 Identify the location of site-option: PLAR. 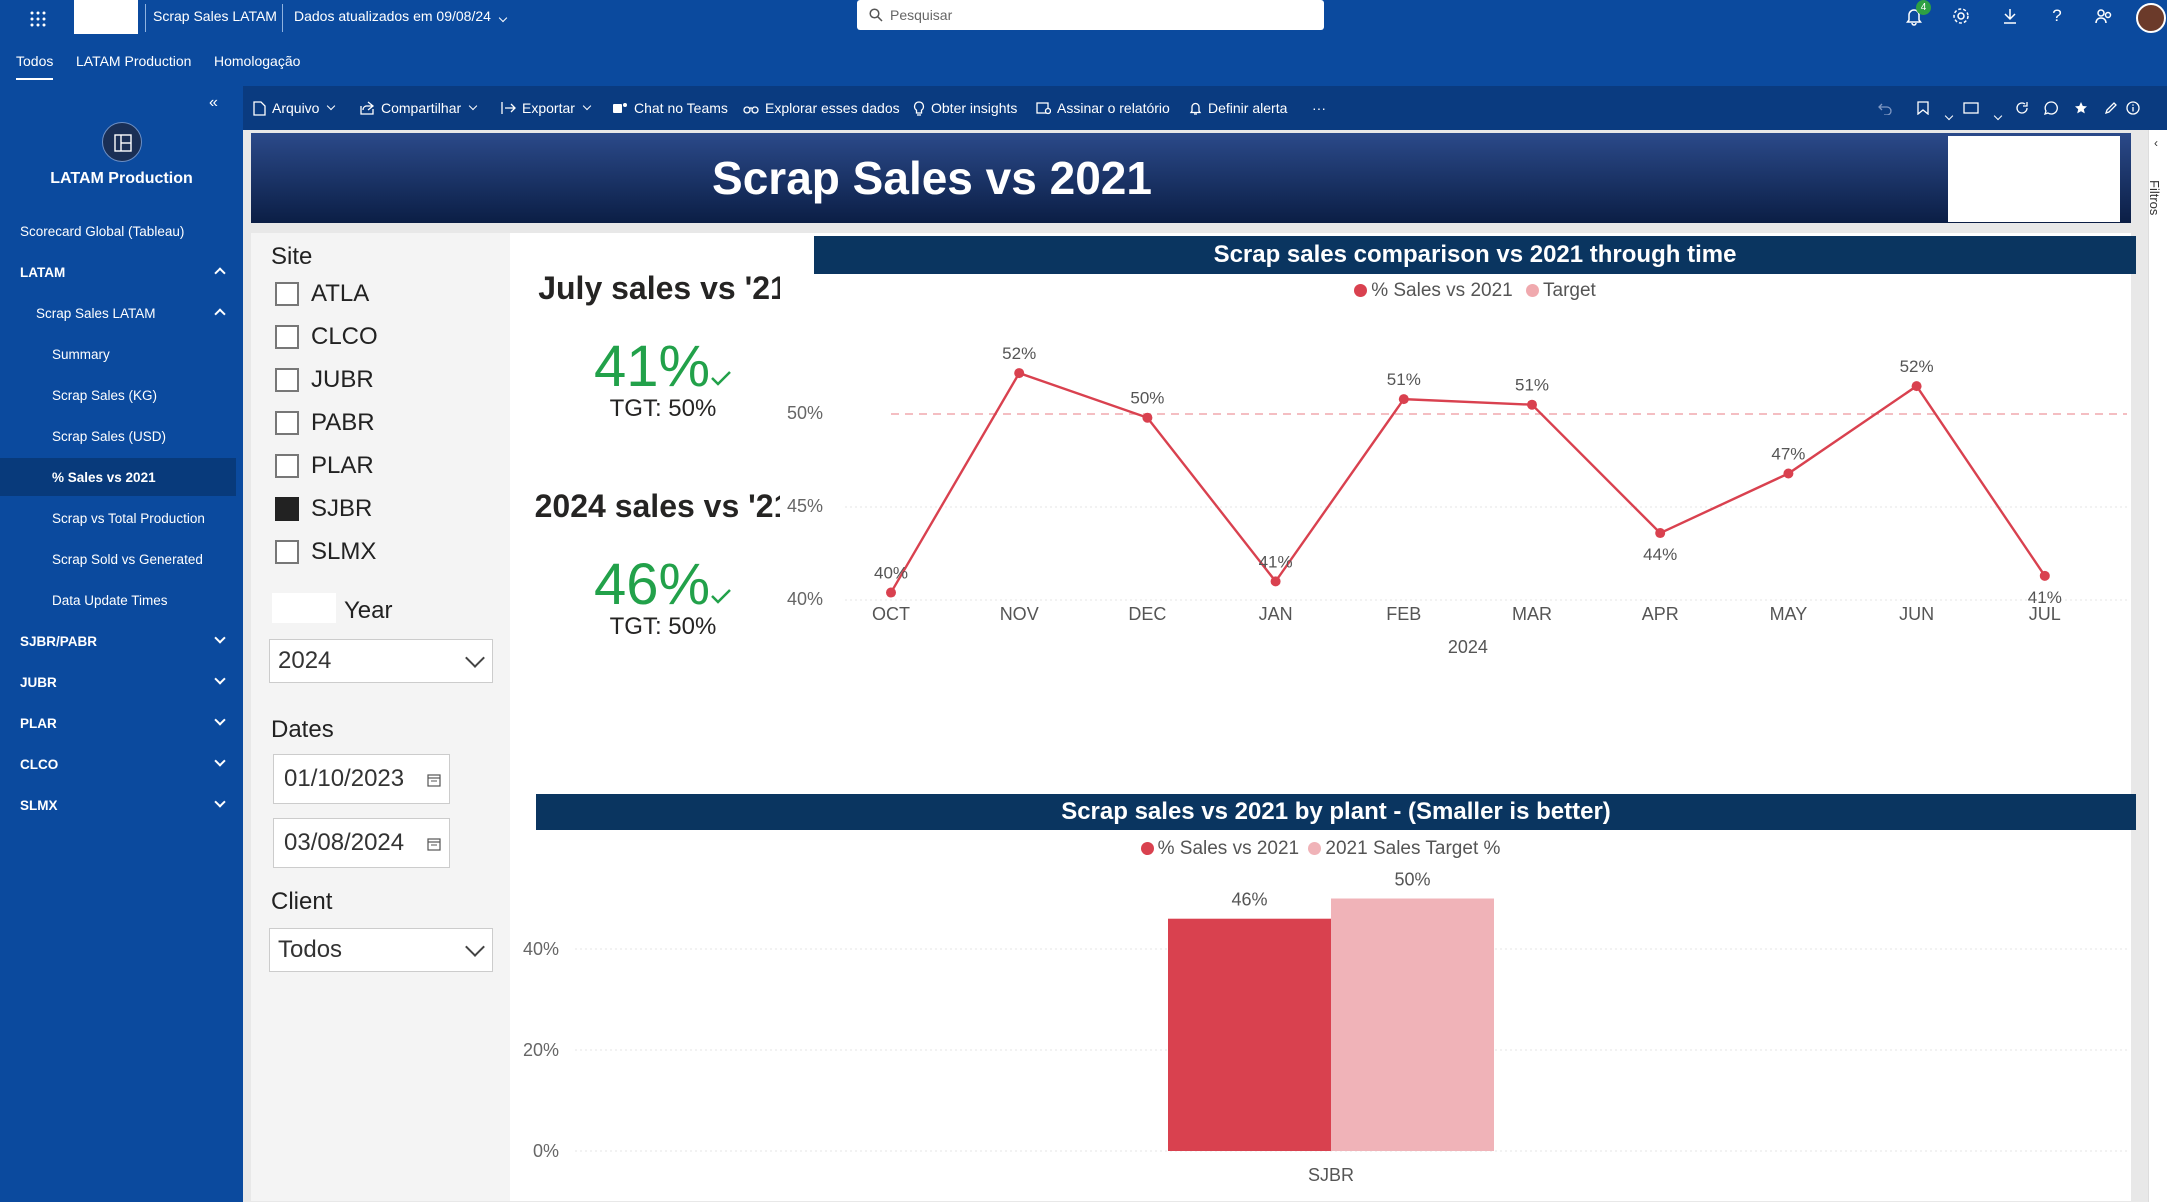
(324, 466).